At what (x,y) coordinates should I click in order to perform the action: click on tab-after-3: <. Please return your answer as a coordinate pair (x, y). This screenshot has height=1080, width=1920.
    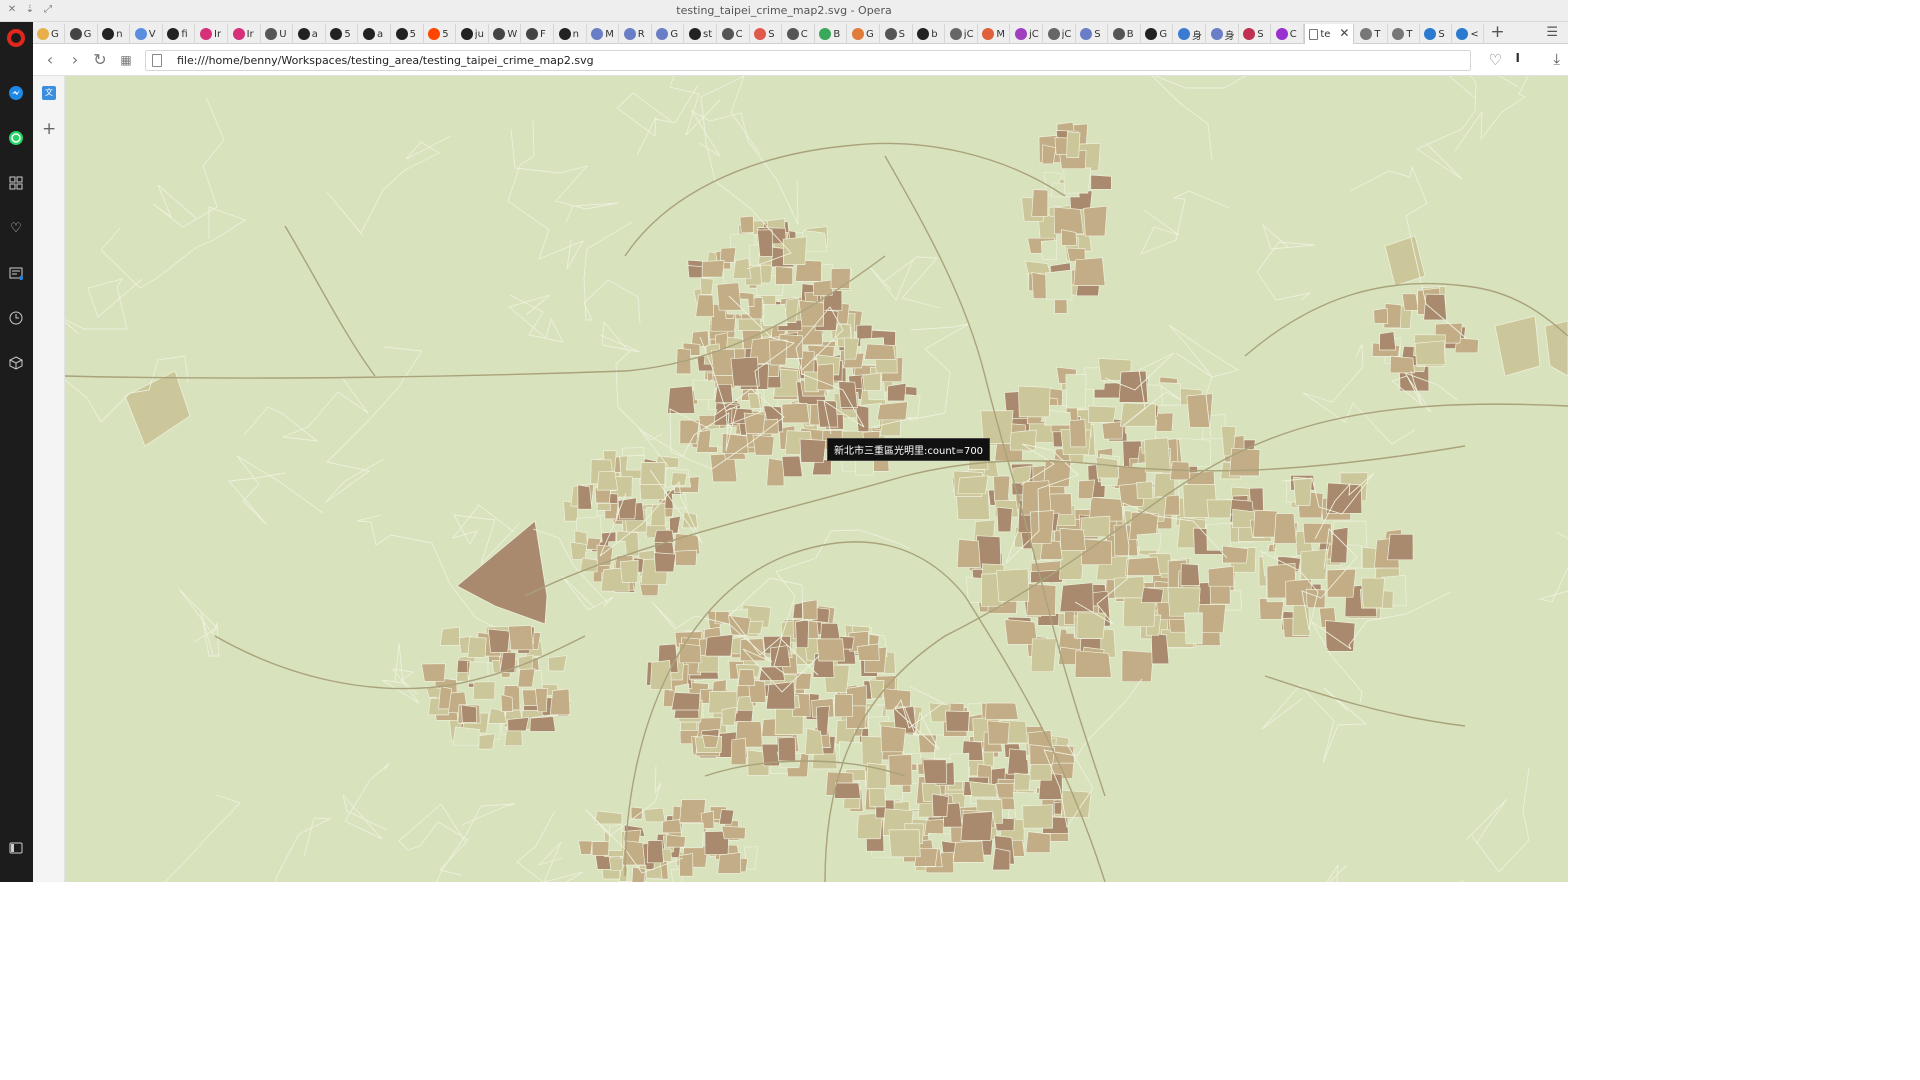
    Looking at the image, I should click on (1468, 34).